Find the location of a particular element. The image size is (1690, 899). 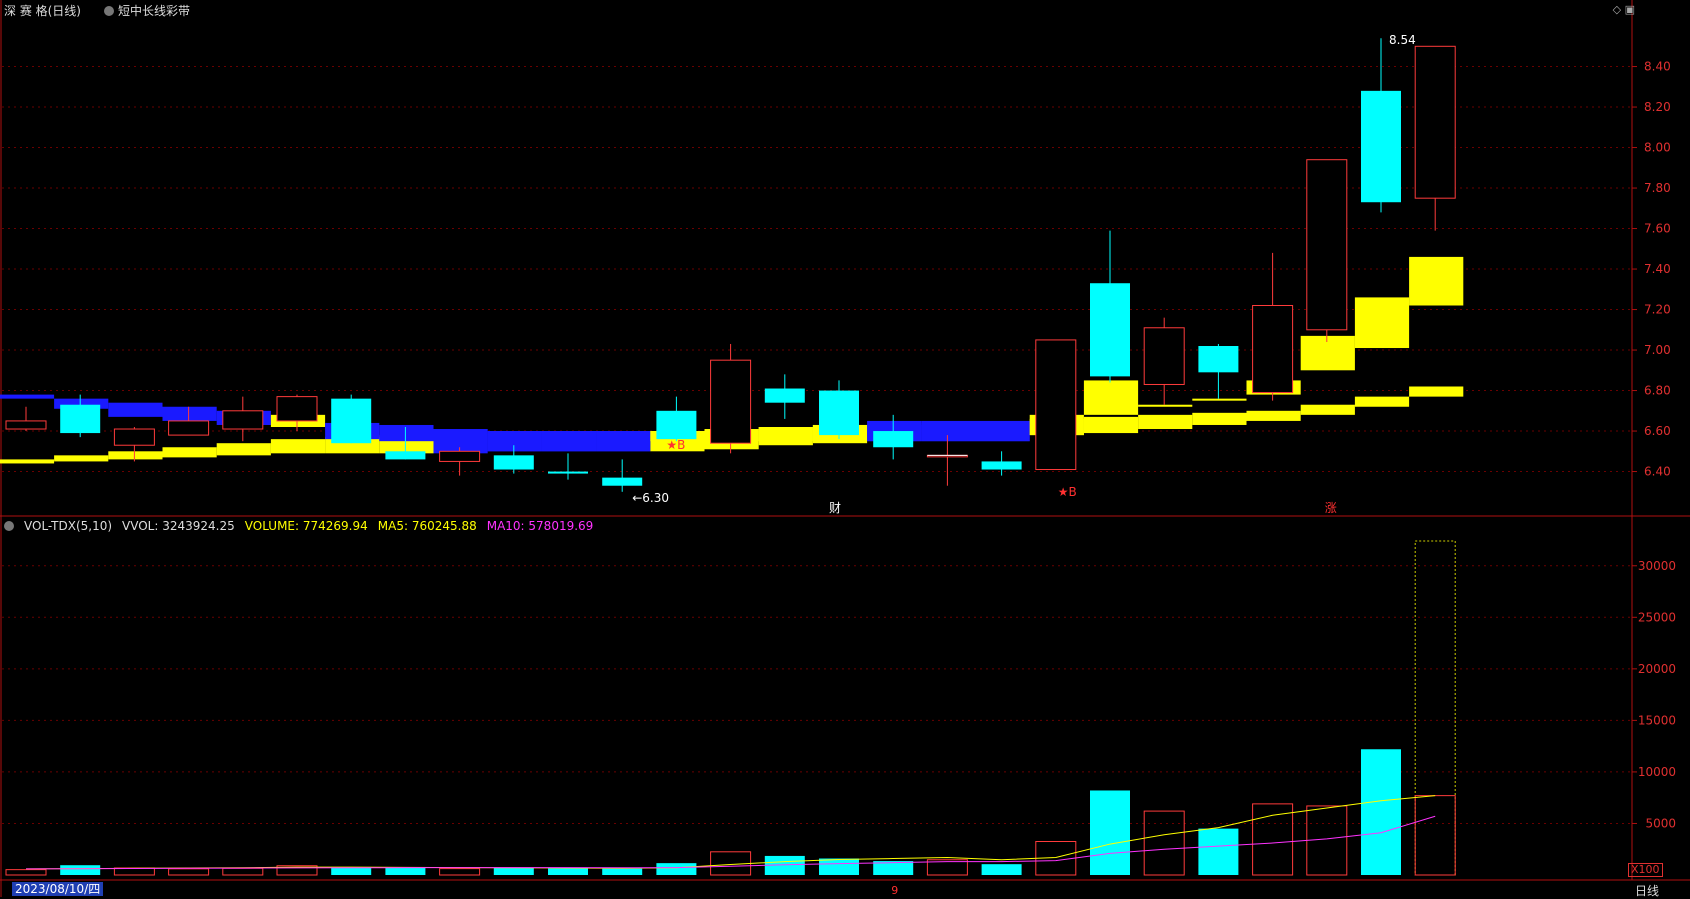

price-tick-label: 7.80 is located at coordinates (1657, 188).